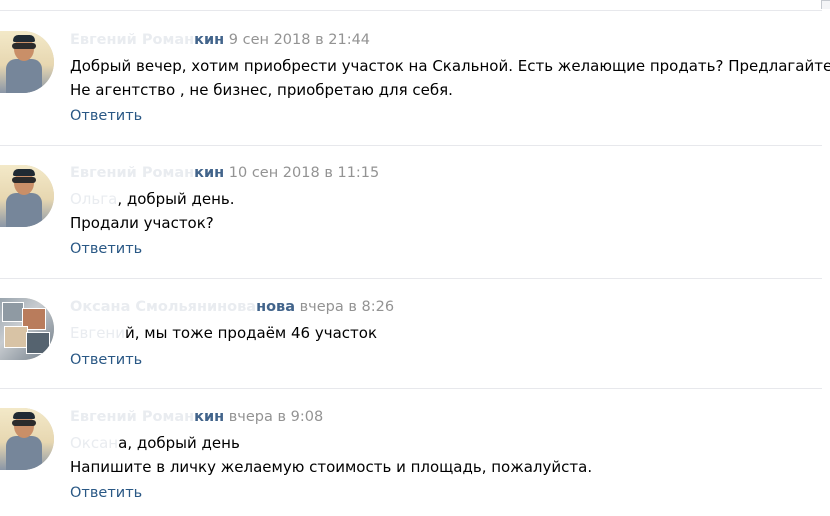  What do you see at coordinates (331, 443) in the screenshot?
I see `comment-line: Оксана, добрый день` at bounding box center [331, 443].